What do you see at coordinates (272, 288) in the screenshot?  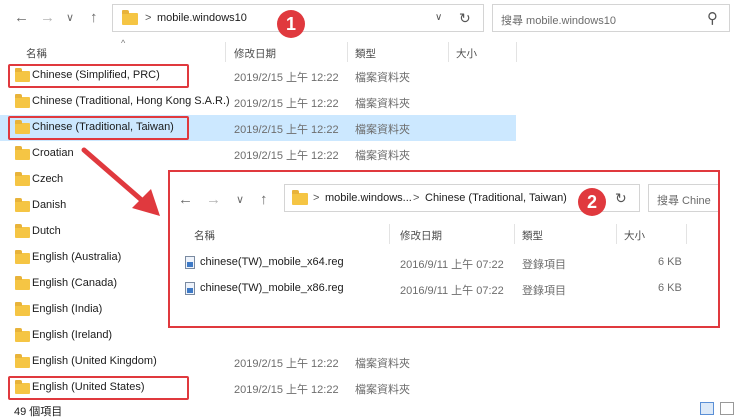 I see `file-name: chinese(TW)_mobile_x86.reg` at bounding box center [272, 288].